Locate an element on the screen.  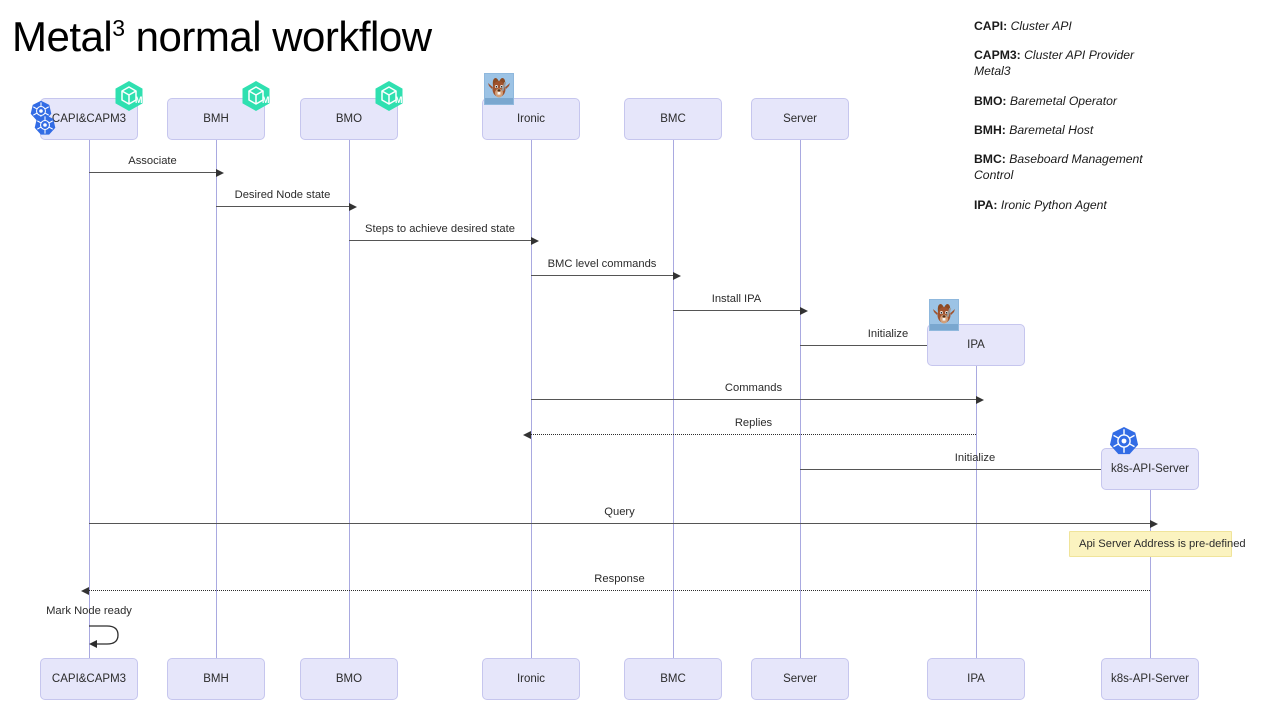
message-label: Associate is located at coordinates (152, 161).